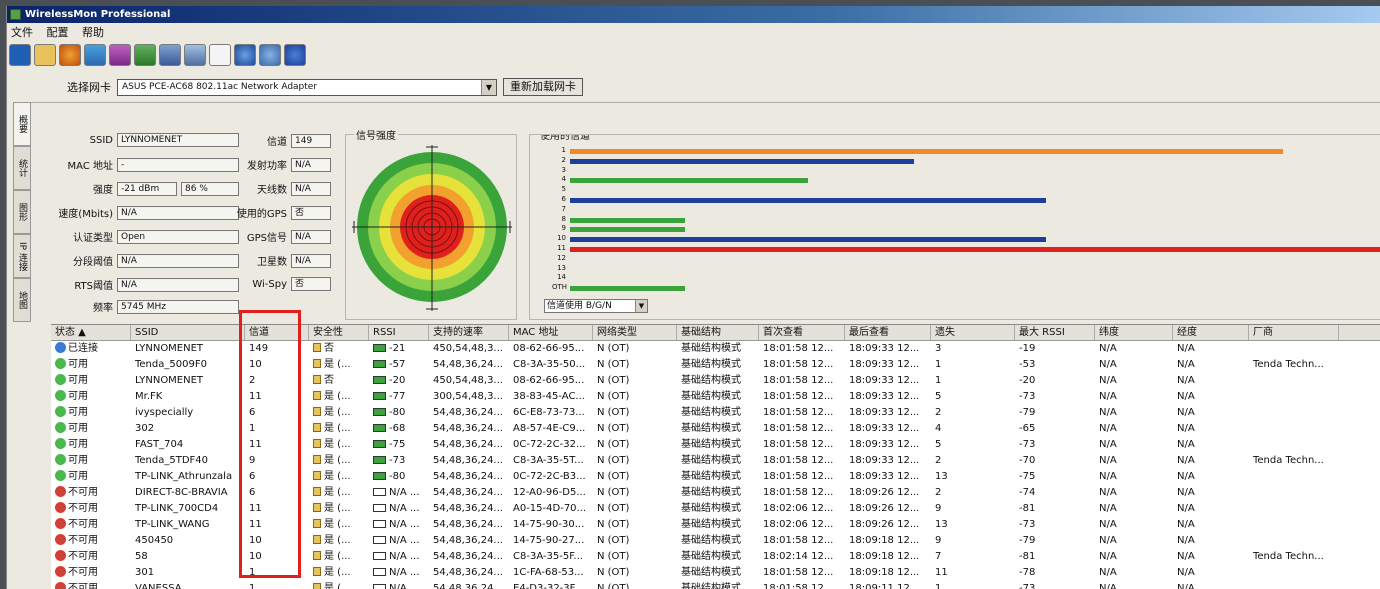 This screenshot has height=589, width=1380. What do you see at coordinates (277, 585) in the screenshot?
I see `cell-channel: 1` at bounding box center [277, 585].